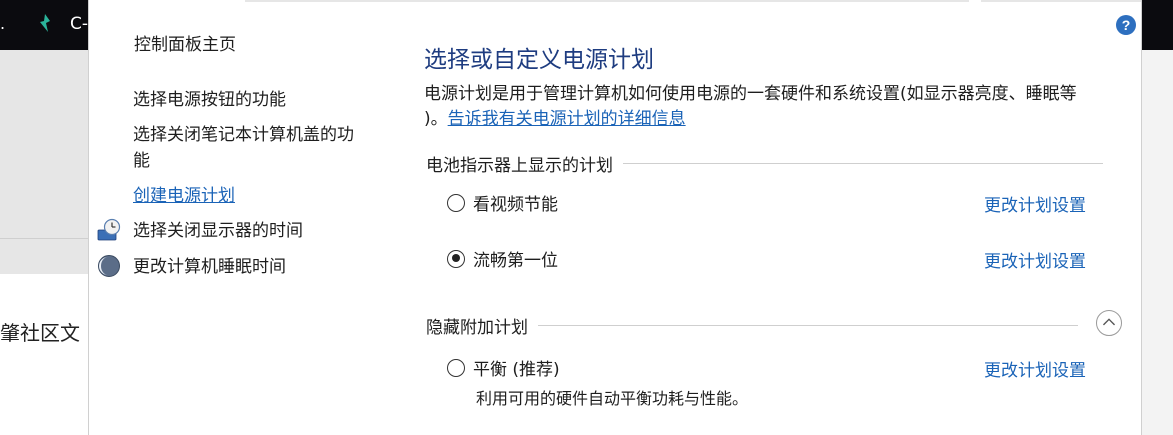 Image resolution: width=1173 pixels, height=435 pixels. What do you see at coordinates (567, 119) in the screenshot?
I see `learn-more-link: 告诉我有关电源计划的详细信息` at bounding box center [567, 119].